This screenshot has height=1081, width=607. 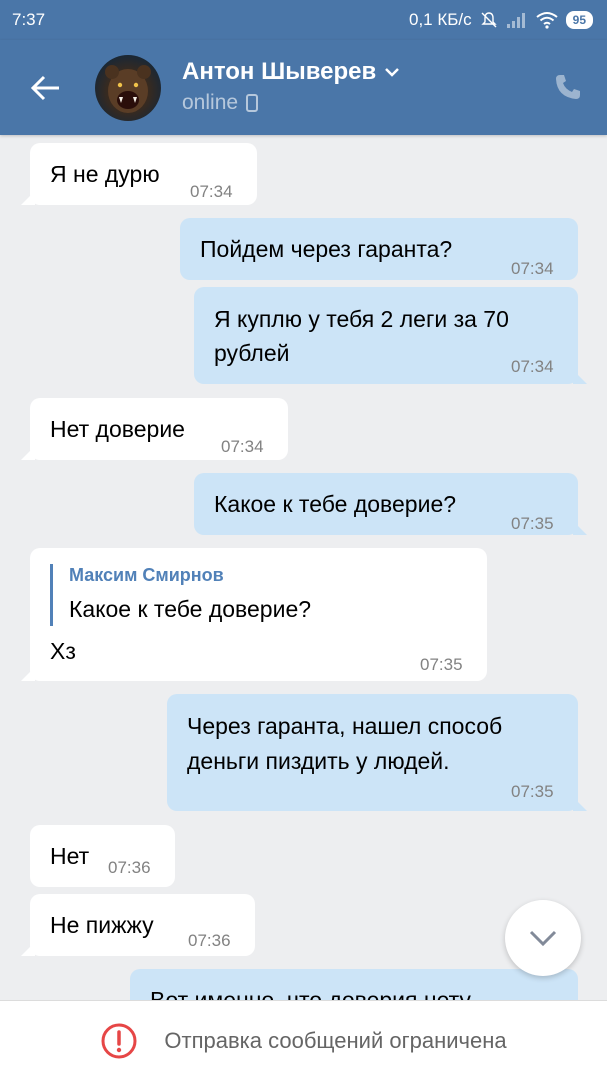 I want to click on message-text: Нет, so click(x=70, y=856).